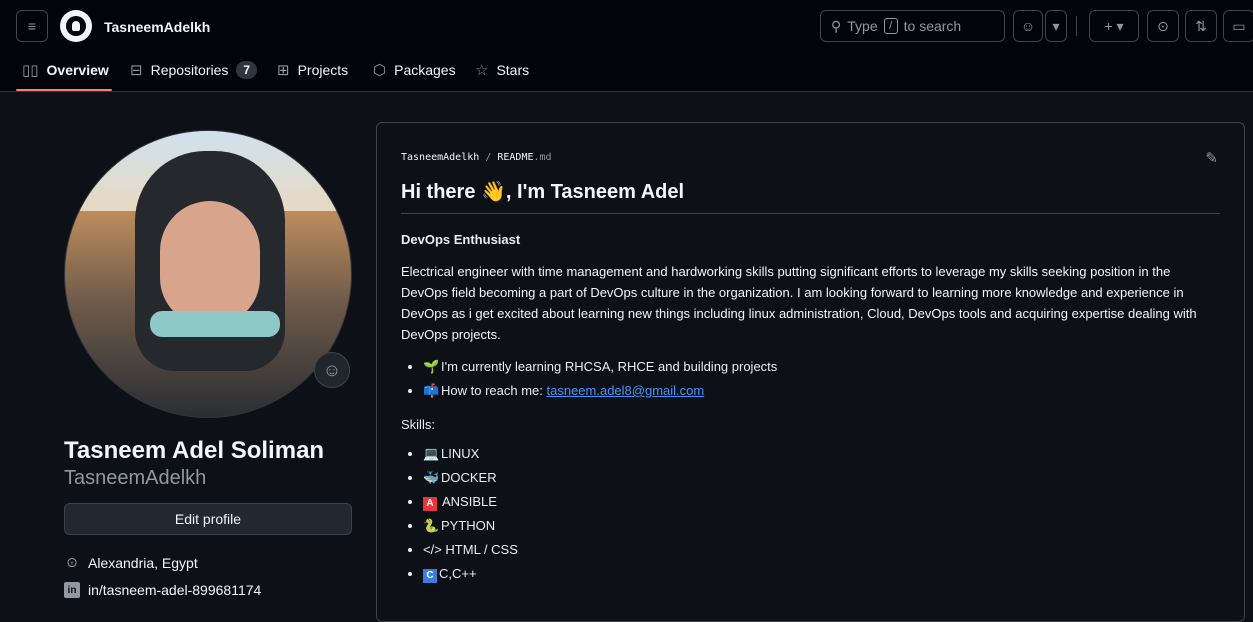 The height and width of the screenshot is (622, 1253). I want to click on search-prefix: Type, so click(862, 26).